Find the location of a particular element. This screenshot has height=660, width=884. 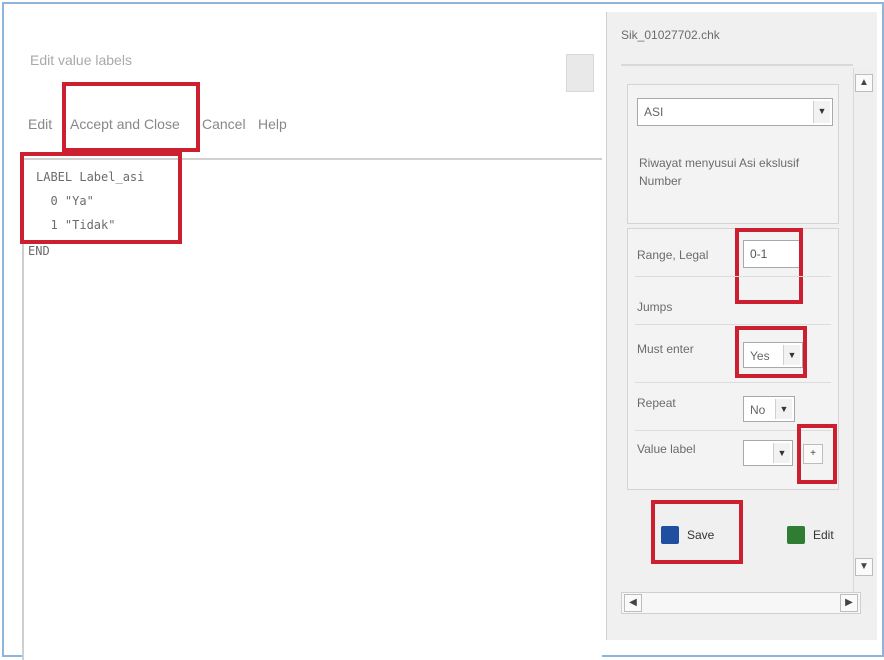

menu-help: Help is located at coordinates (272, 124).